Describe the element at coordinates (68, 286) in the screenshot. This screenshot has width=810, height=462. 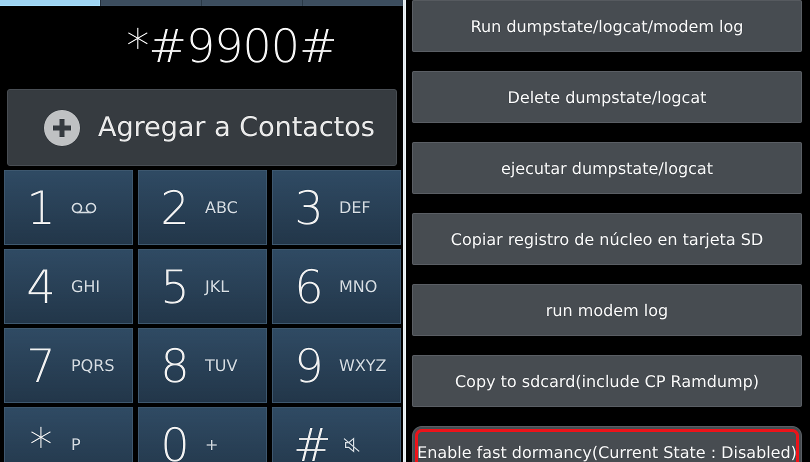
I see `dial-key: 4 GHI` at that location.